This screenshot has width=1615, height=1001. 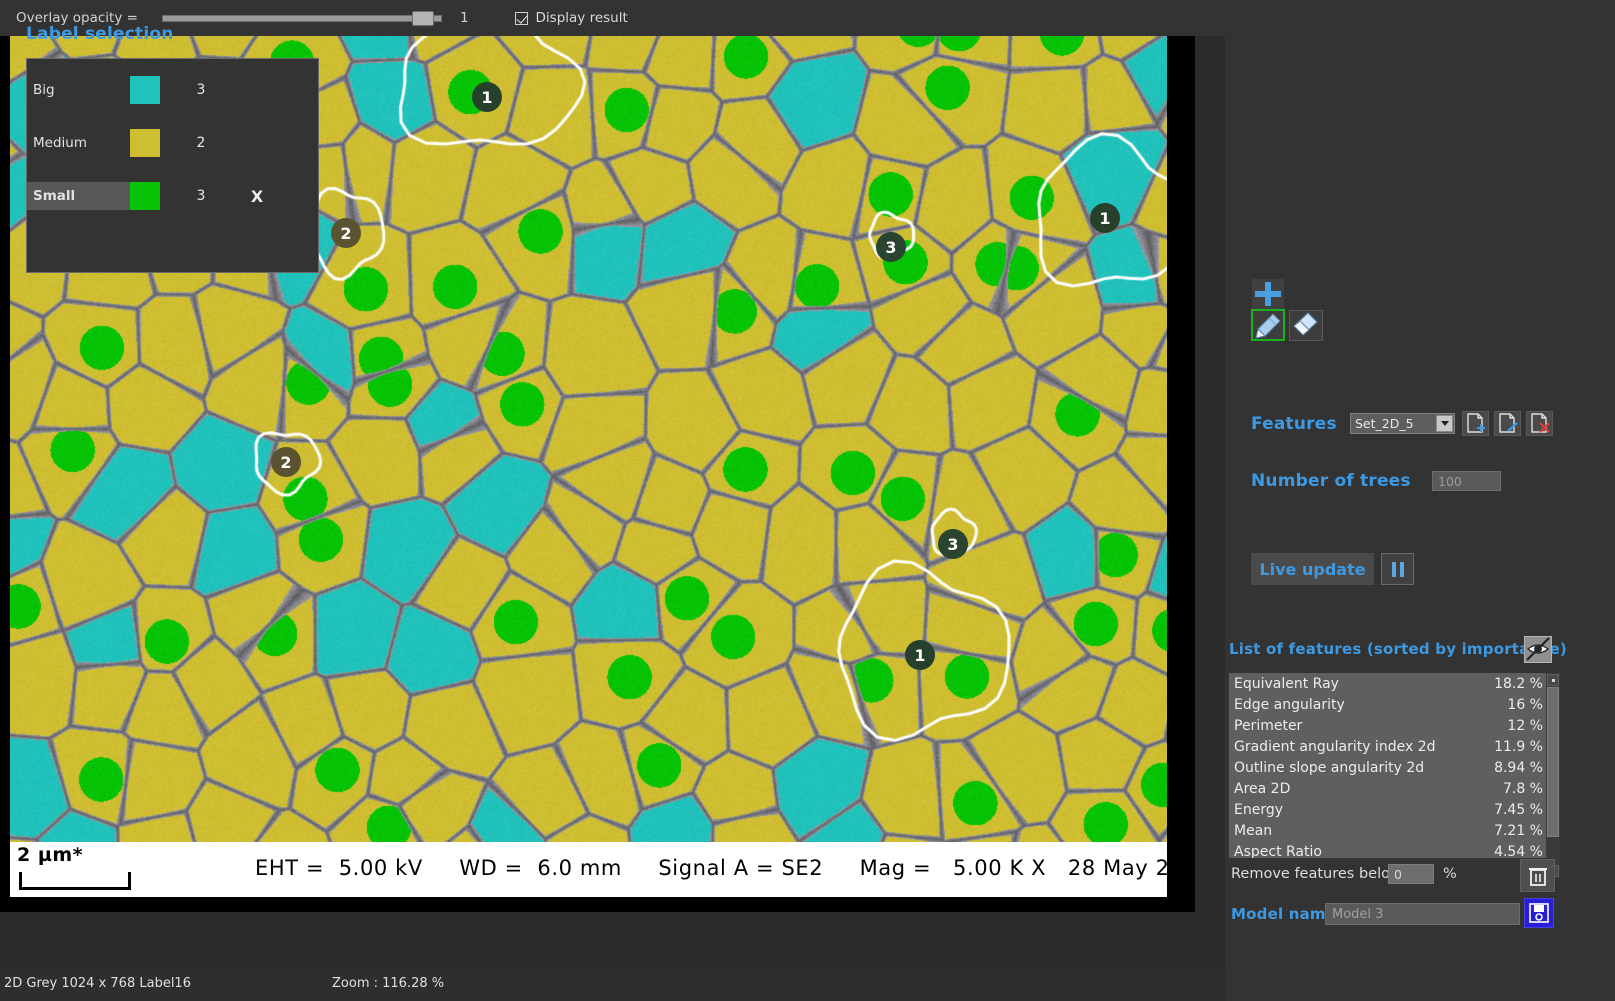 I want to click on model-name-input: Model 3, so click(x=1422, y=914).